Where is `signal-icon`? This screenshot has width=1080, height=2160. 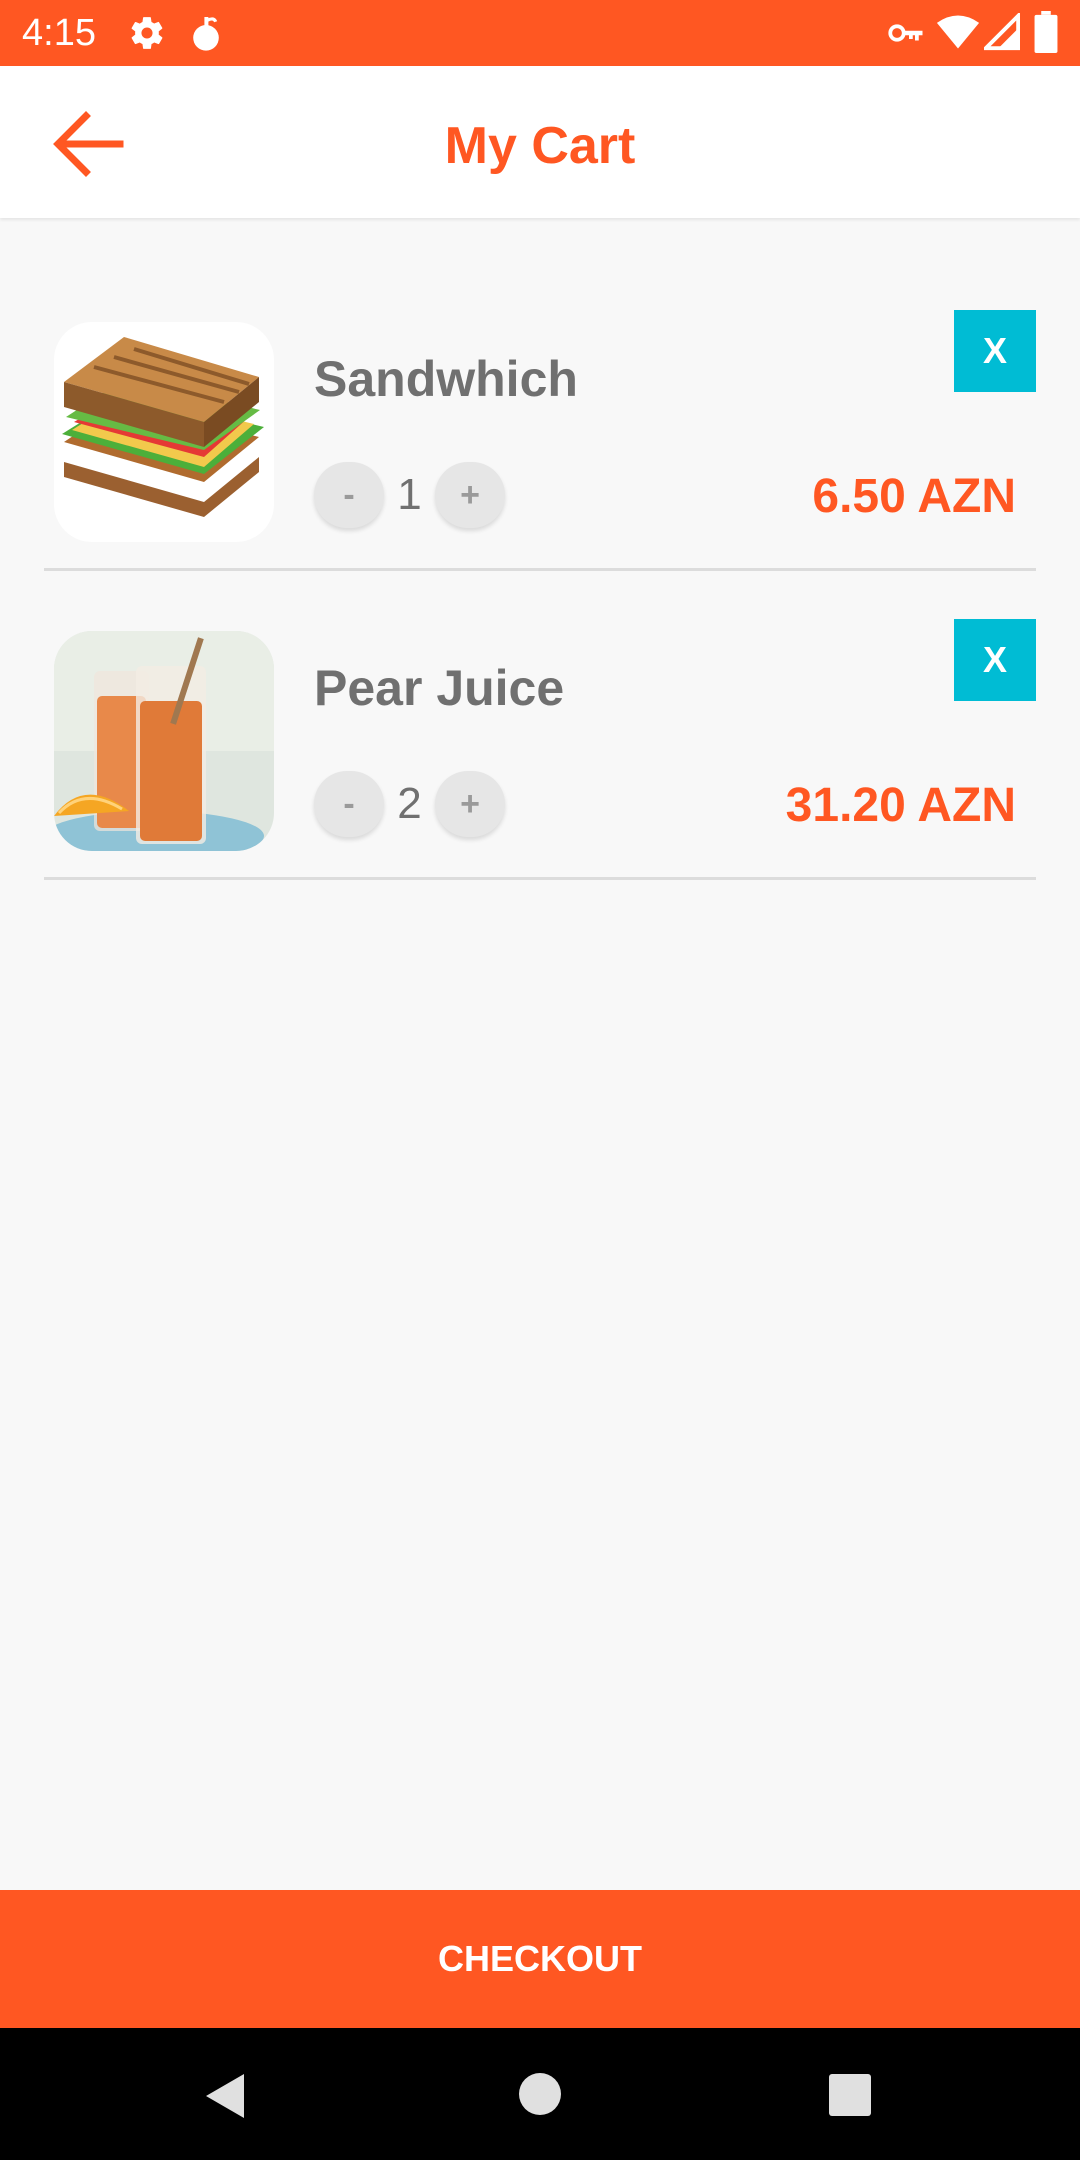 signal-icon is located at coordinates (1001, 33).